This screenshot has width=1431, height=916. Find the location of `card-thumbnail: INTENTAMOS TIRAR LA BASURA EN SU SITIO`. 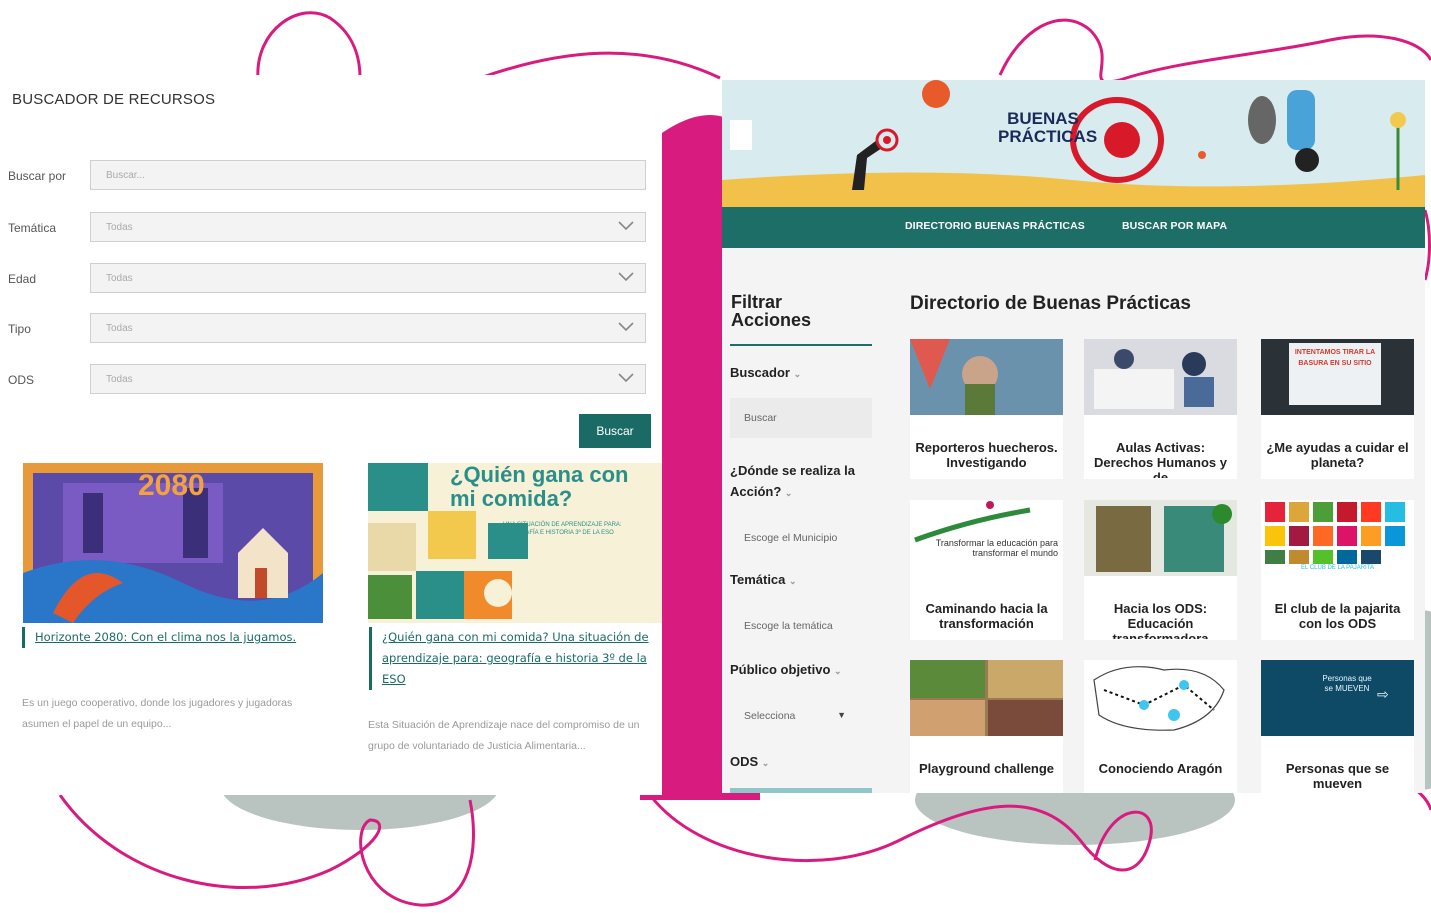

card-thumbnail: INTENTAMOS TIRAR LA BASURA EN SU SITIO is located at coordinates (1337, 377).